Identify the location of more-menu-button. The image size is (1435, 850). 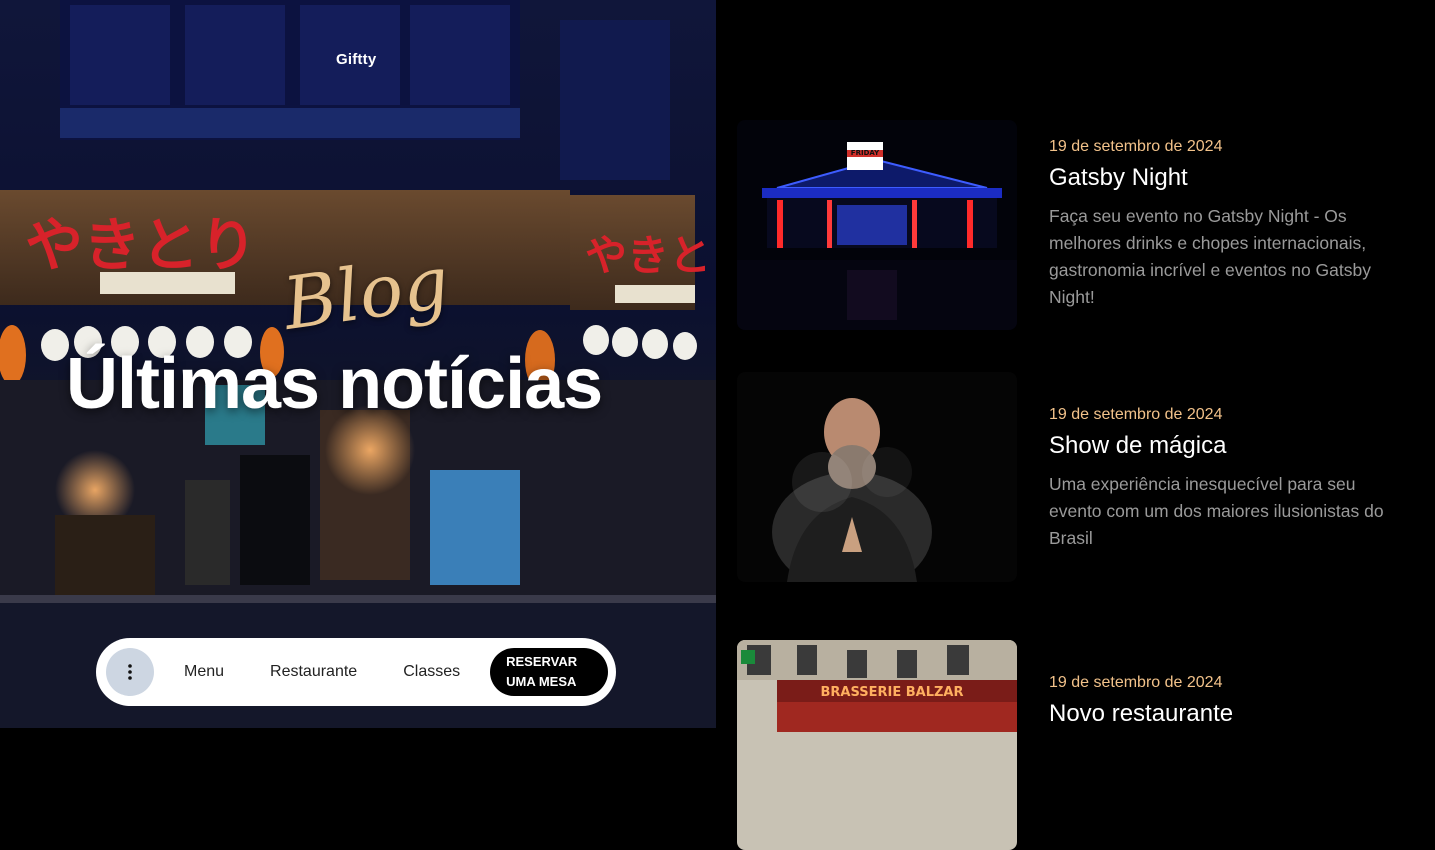
(130, 672).